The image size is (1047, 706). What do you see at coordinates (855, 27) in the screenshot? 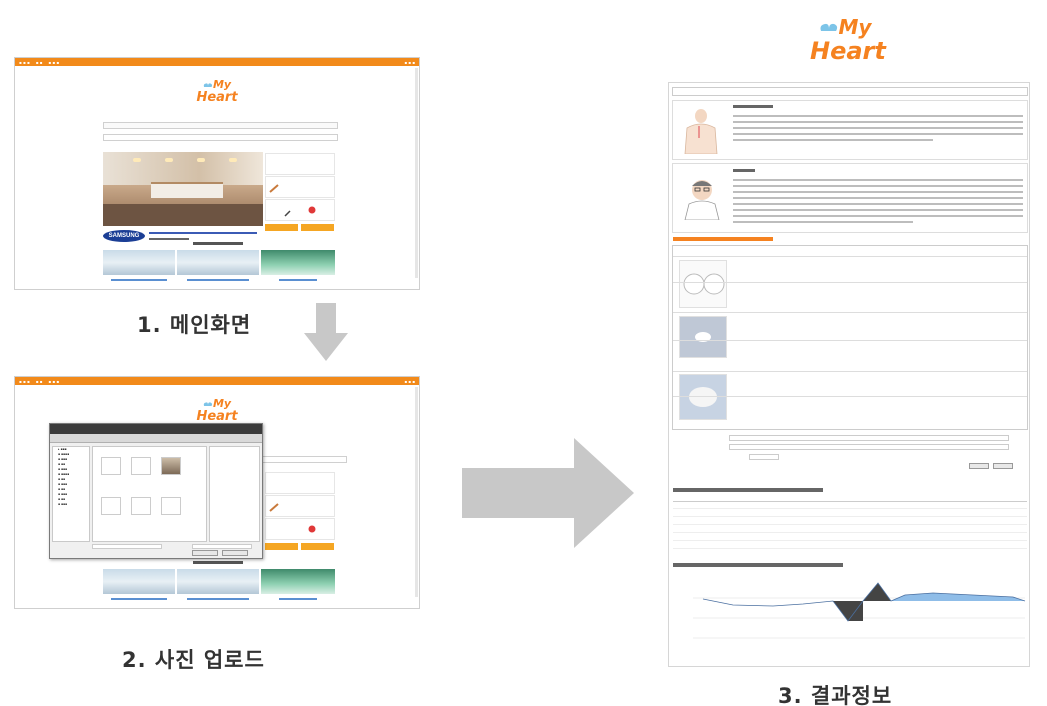
I see `logo-my-text: My` at bounding box center [855, 27].